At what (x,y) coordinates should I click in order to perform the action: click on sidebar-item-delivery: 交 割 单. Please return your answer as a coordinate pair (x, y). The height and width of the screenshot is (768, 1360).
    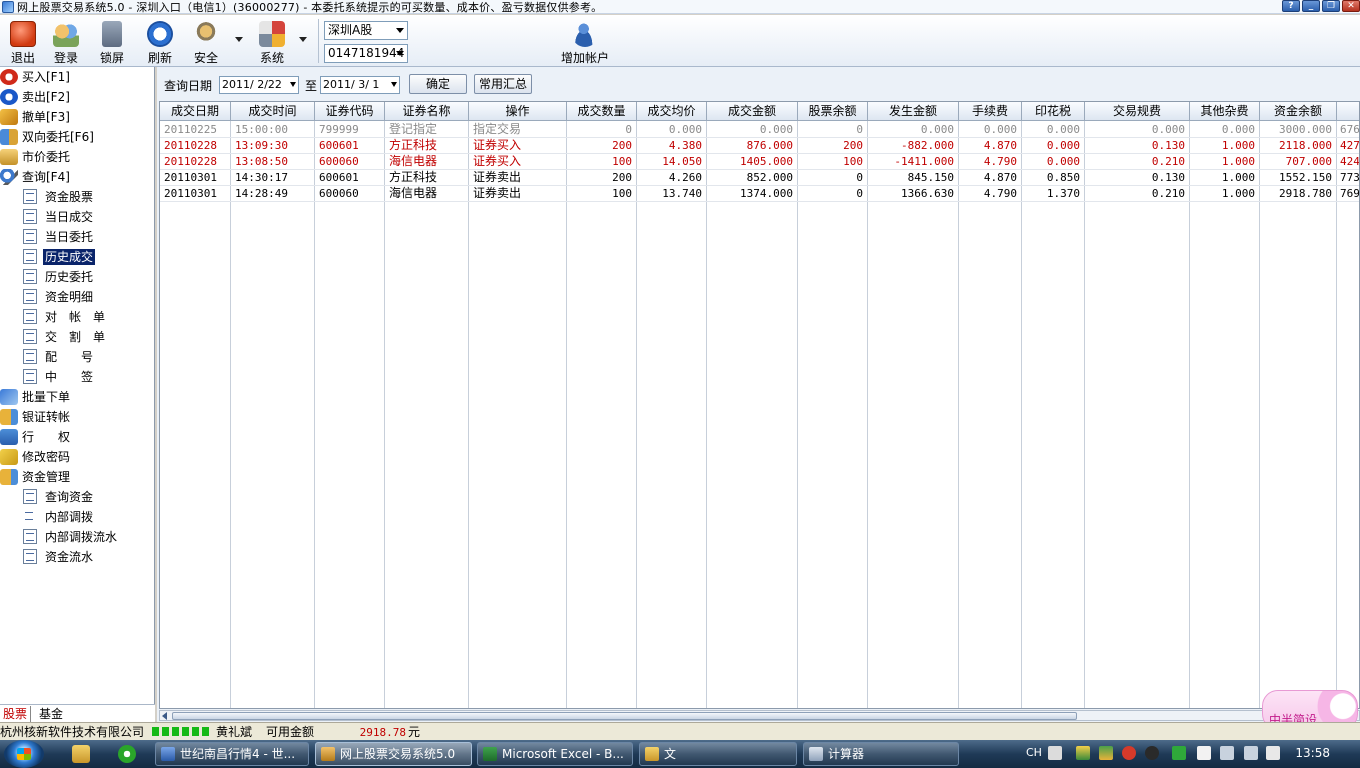
    Looking at the image, I should click on (75, 337).